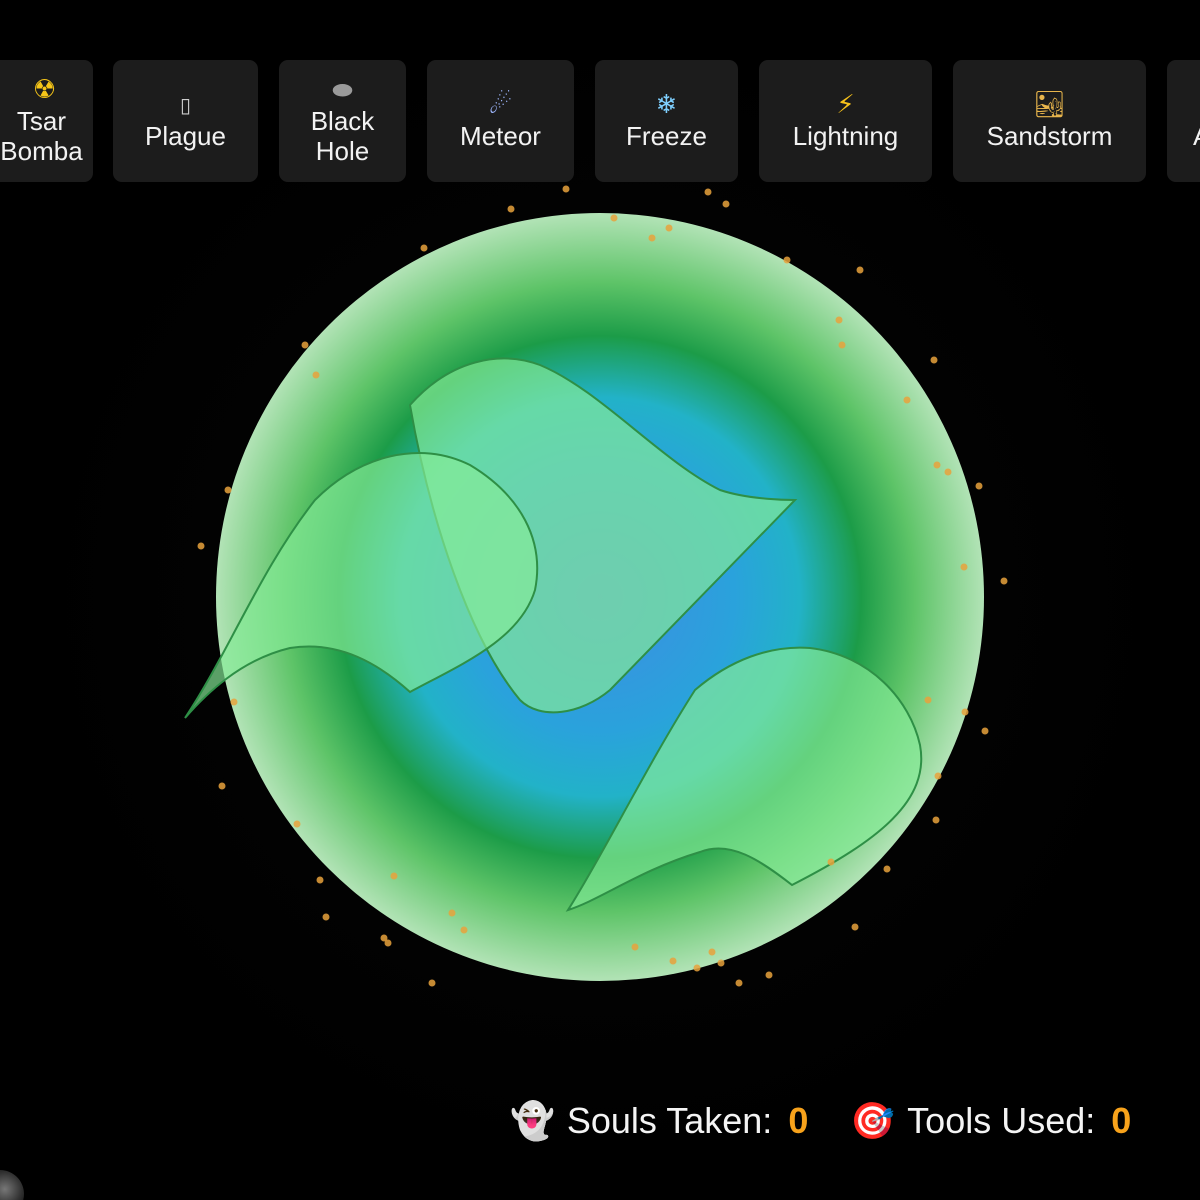 The height and width of the screenshot is (1200, 1200). I want to click on tools-used-label: Tools Used:, so click(1001, 1120).